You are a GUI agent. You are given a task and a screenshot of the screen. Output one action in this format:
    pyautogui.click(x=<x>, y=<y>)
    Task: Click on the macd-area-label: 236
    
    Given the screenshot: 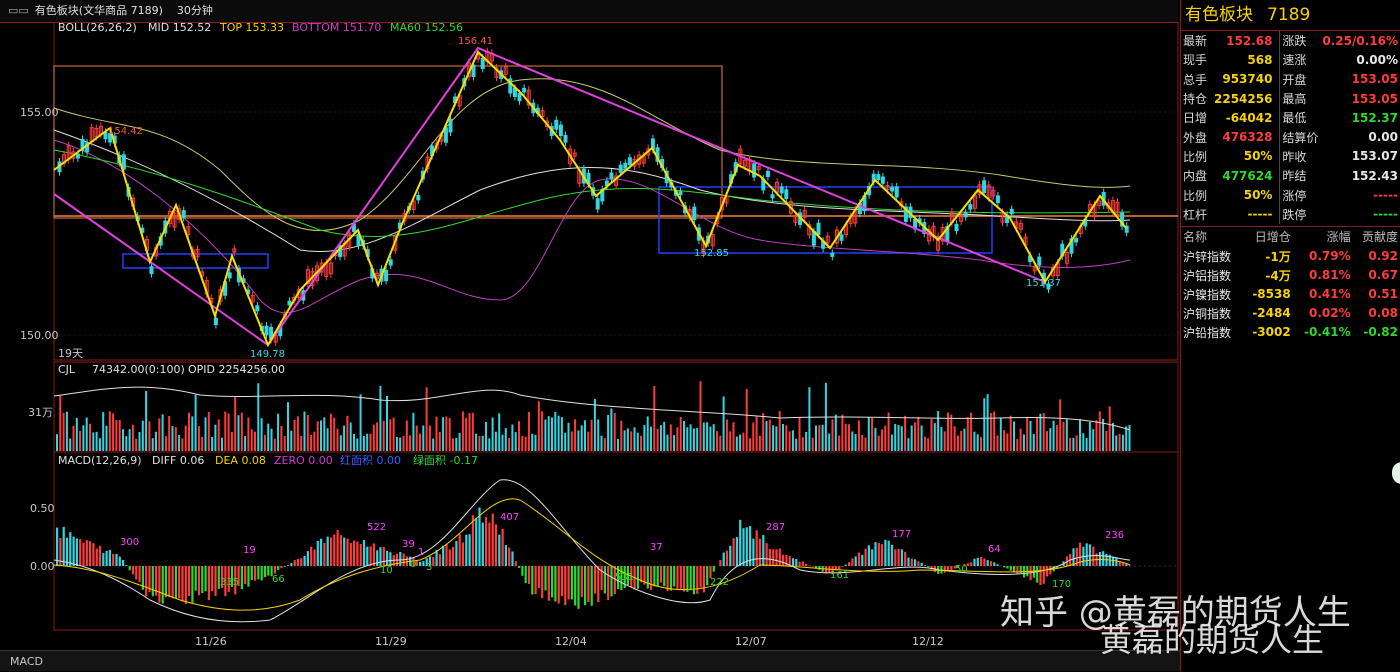 What is the action you would take?
    pyautogui.click(x=1114, y=535)
    